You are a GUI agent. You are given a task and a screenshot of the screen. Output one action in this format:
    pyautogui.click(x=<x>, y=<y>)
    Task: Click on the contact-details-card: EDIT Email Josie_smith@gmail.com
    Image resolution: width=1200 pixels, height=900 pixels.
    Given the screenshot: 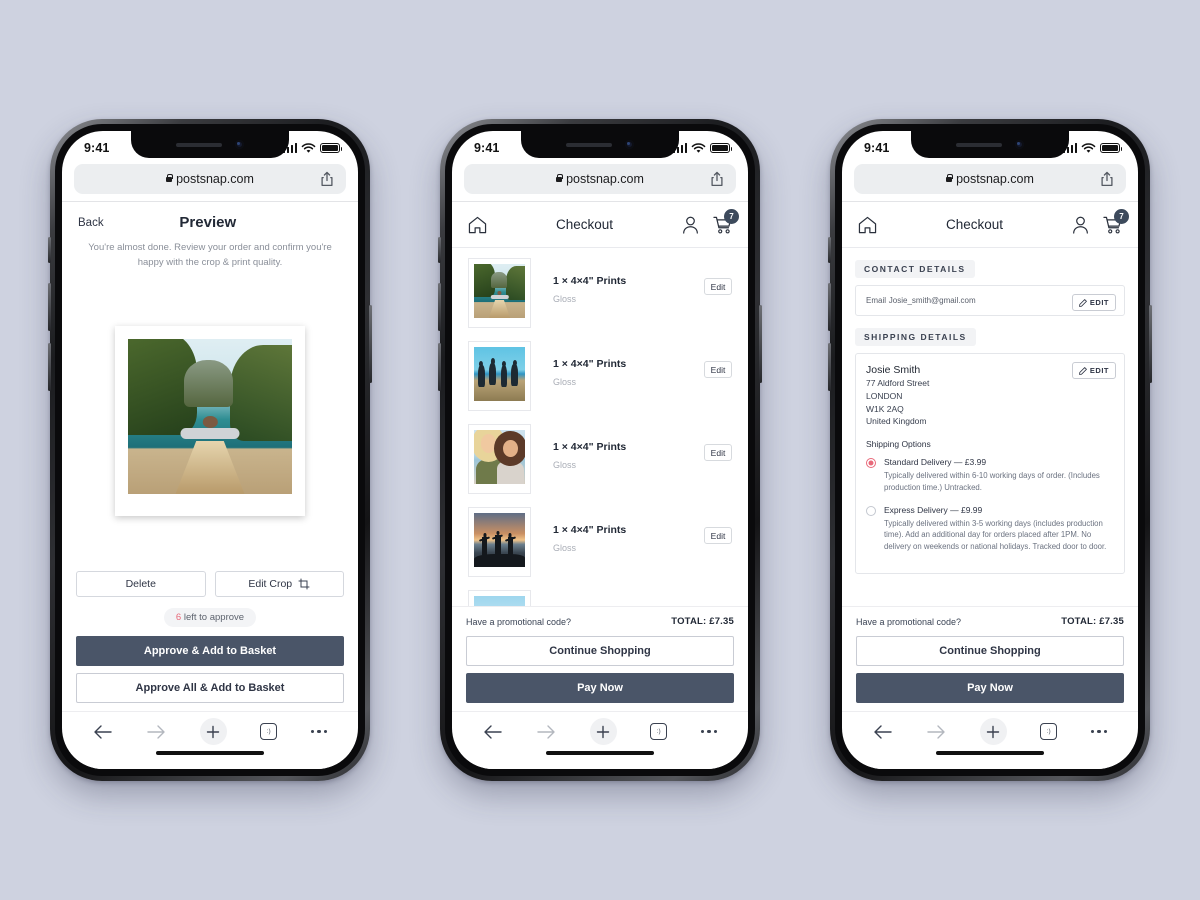 What is the action you would take?
    pyautogui.click(x=990, y=300)
    